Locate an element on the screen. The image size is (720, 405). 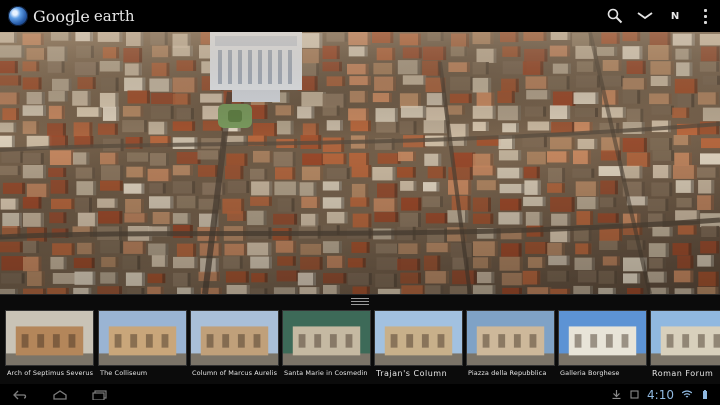
search-icon is located at coordinates (615, 16).